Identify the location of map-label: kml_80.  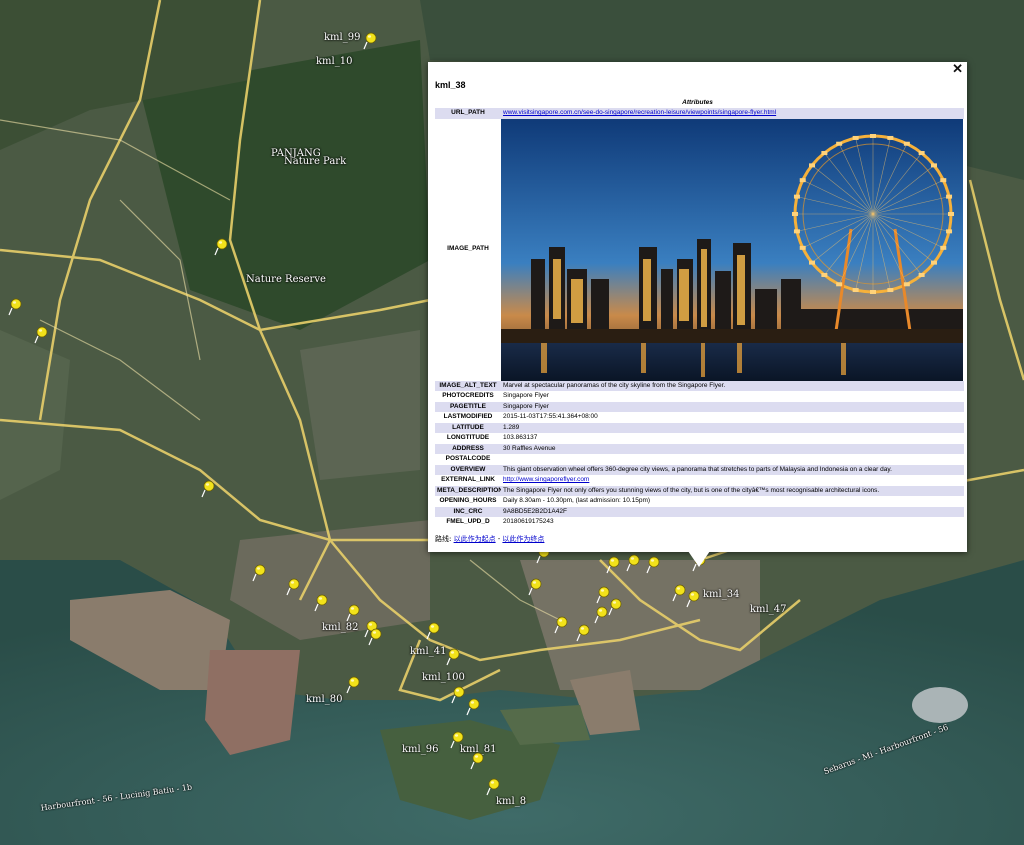
(324, 699).